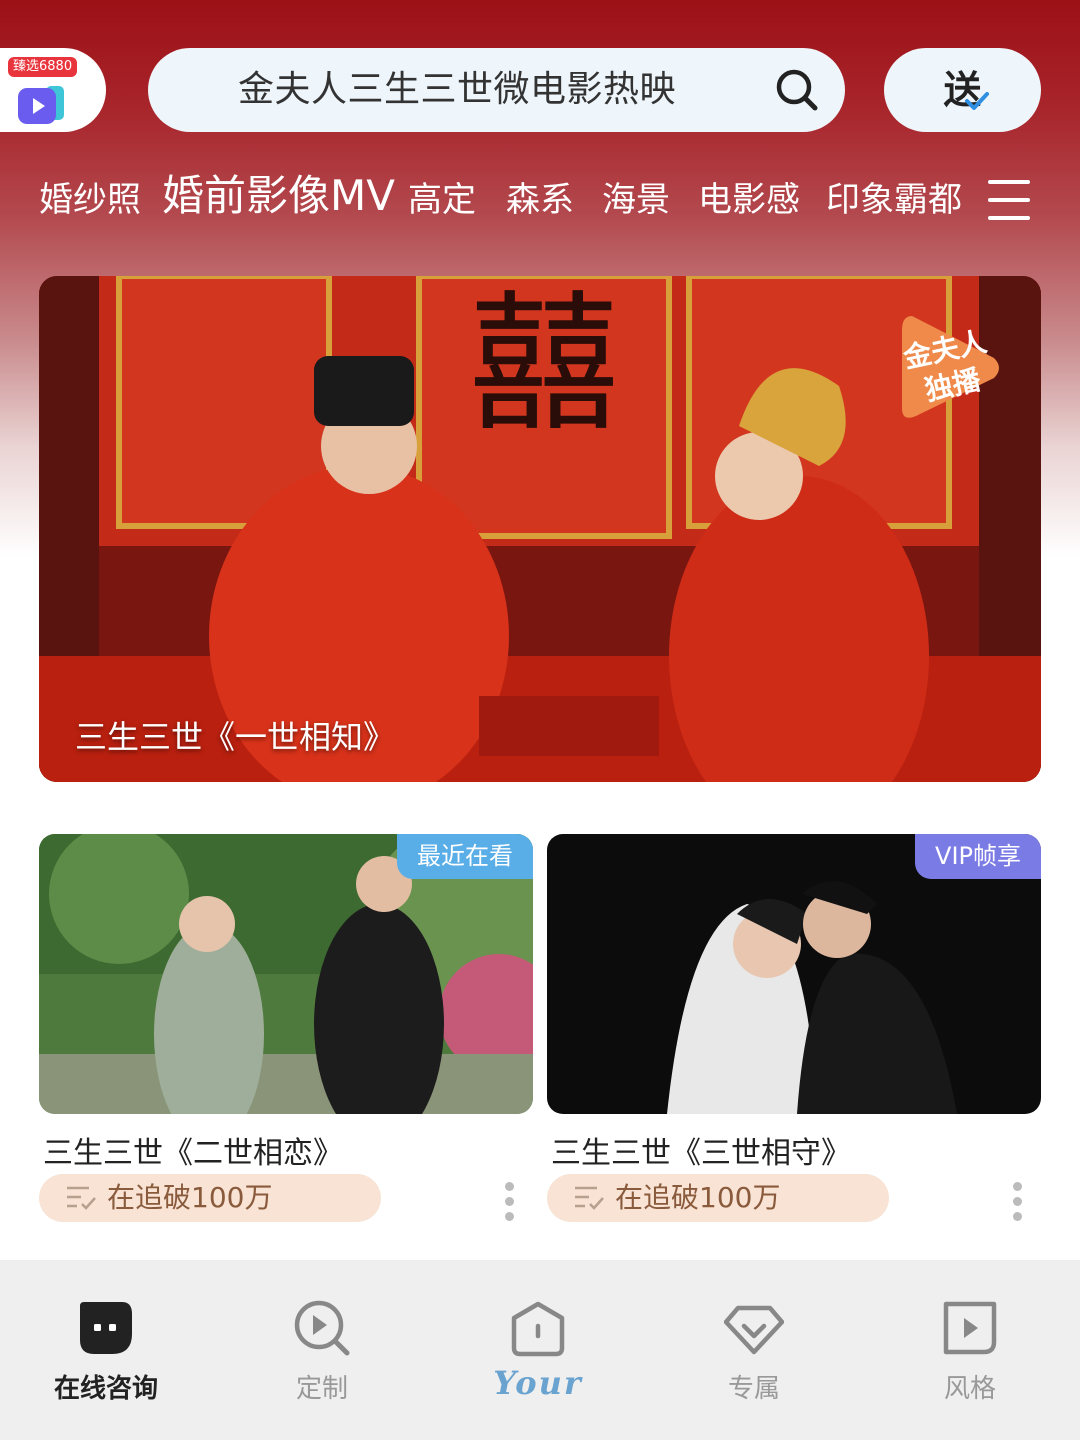 The width and height of the screenshot is (1080, 1440). Describe the element at coordinates (754, 1330) in the screenshot. I see `diamond-icon` at that location.